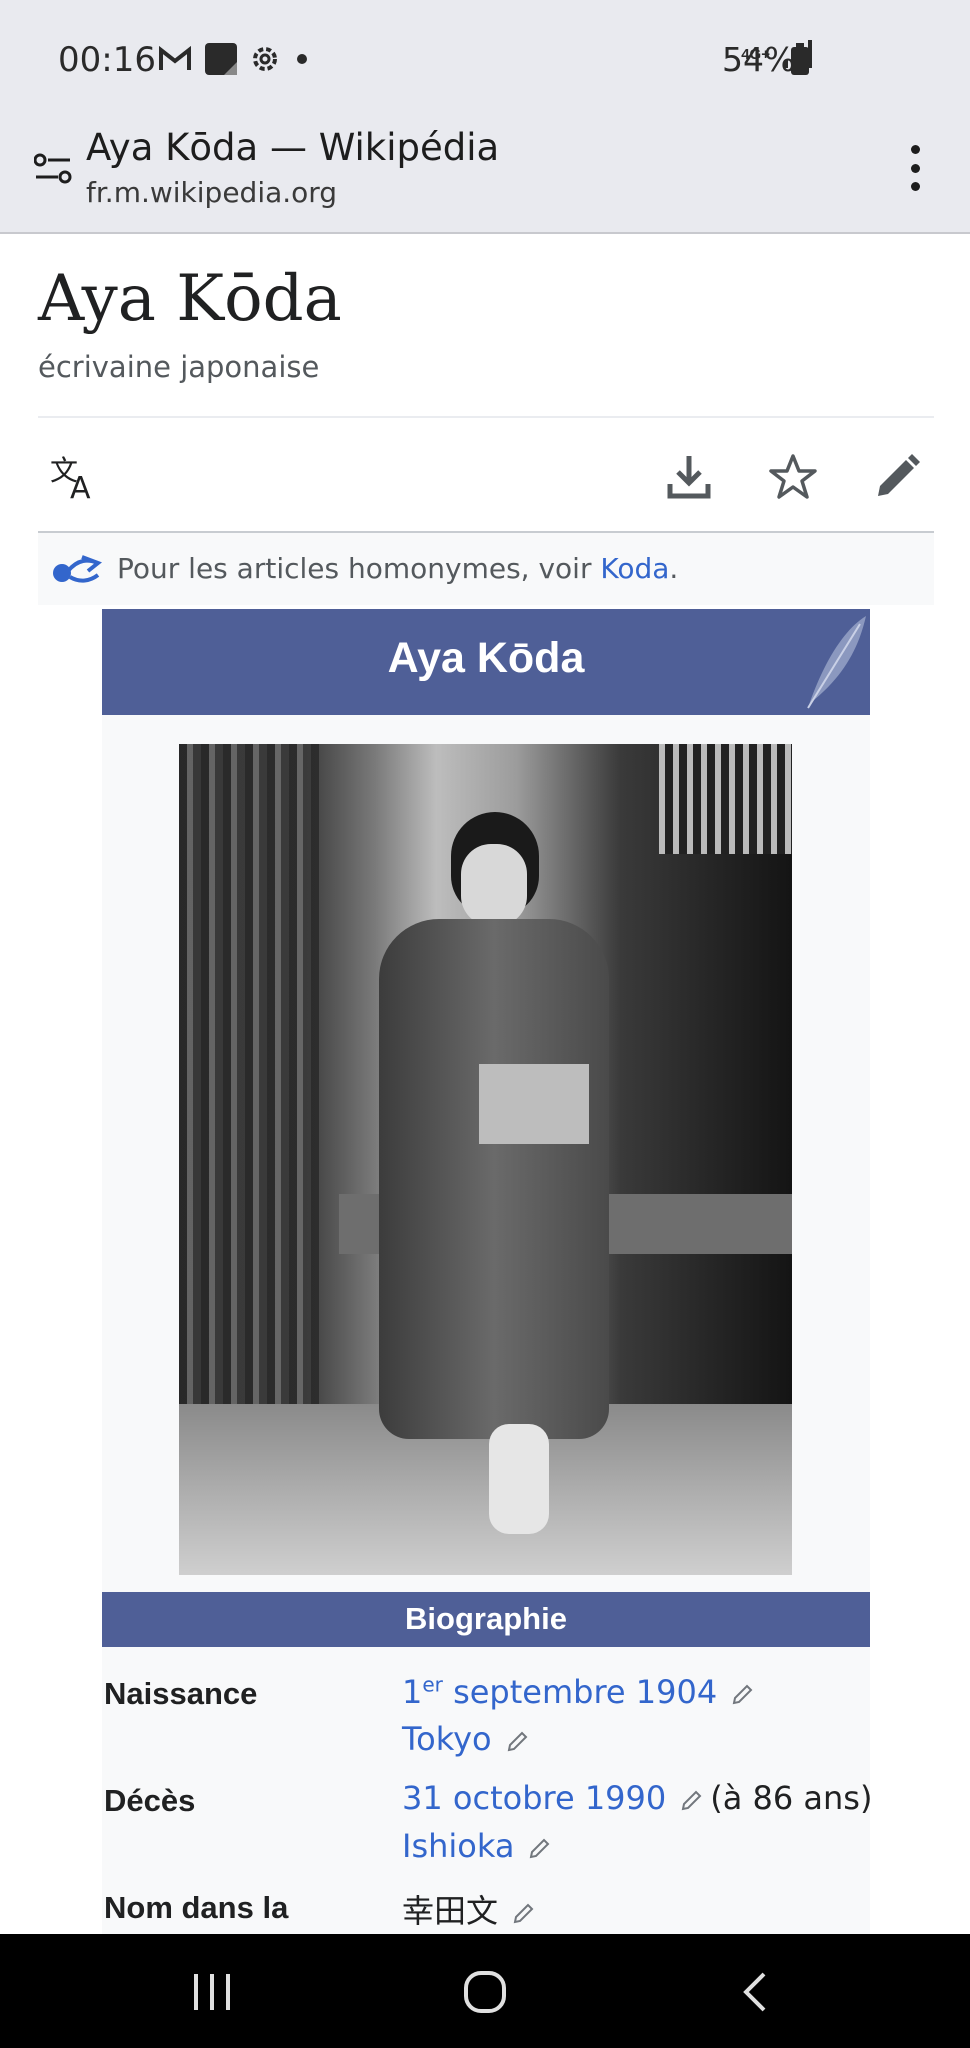 The height and width of the screenshot is (2048, 970). I want to click on death-date: 31 octobre 1990 (à 86 ans), so click(637, 1798).